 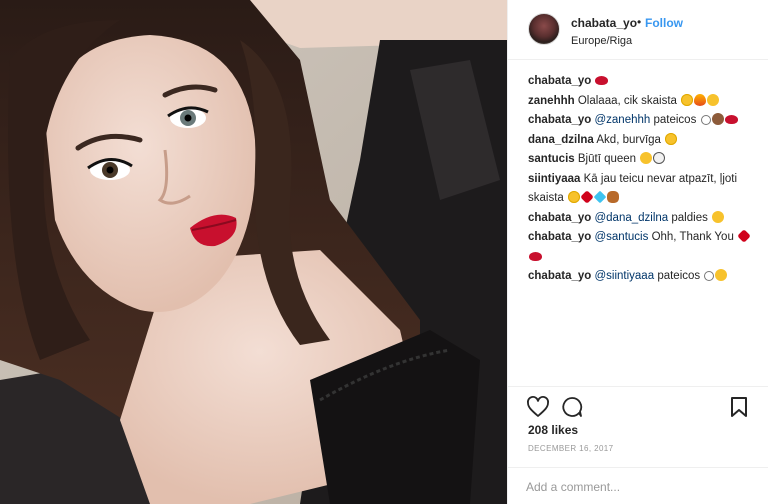 What do you see at coordinates (692, 237) in the screenshot?
I see `comment-text: Ohh, Thank You` at bounding box center [692, 237].